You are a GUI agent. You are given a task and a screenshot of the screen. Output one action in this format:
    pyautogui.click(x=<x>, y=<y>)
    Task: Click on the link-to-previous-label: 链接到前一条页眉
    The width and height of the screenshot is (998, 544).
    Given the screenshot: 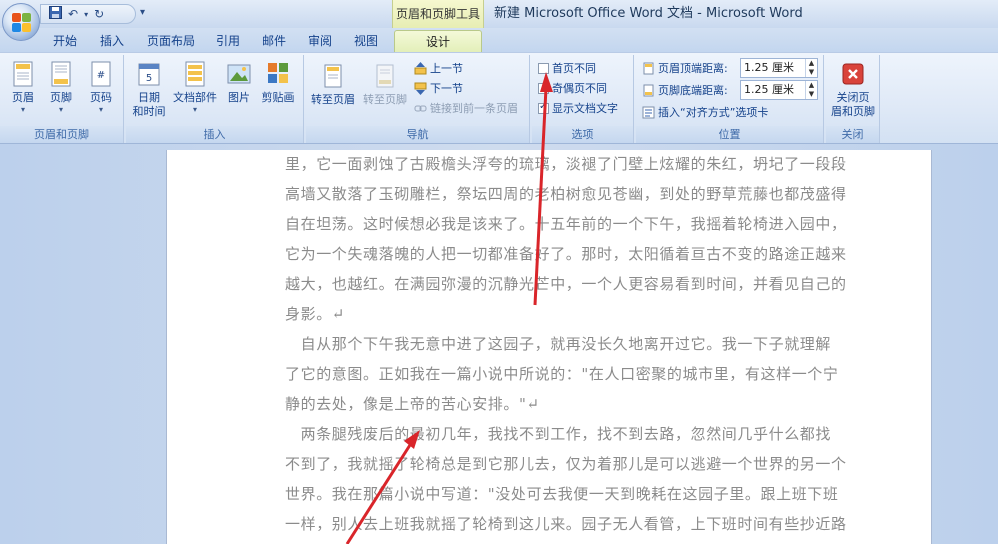 What is the action you would take?
    pyautogui.click(x=474, y=108)
    